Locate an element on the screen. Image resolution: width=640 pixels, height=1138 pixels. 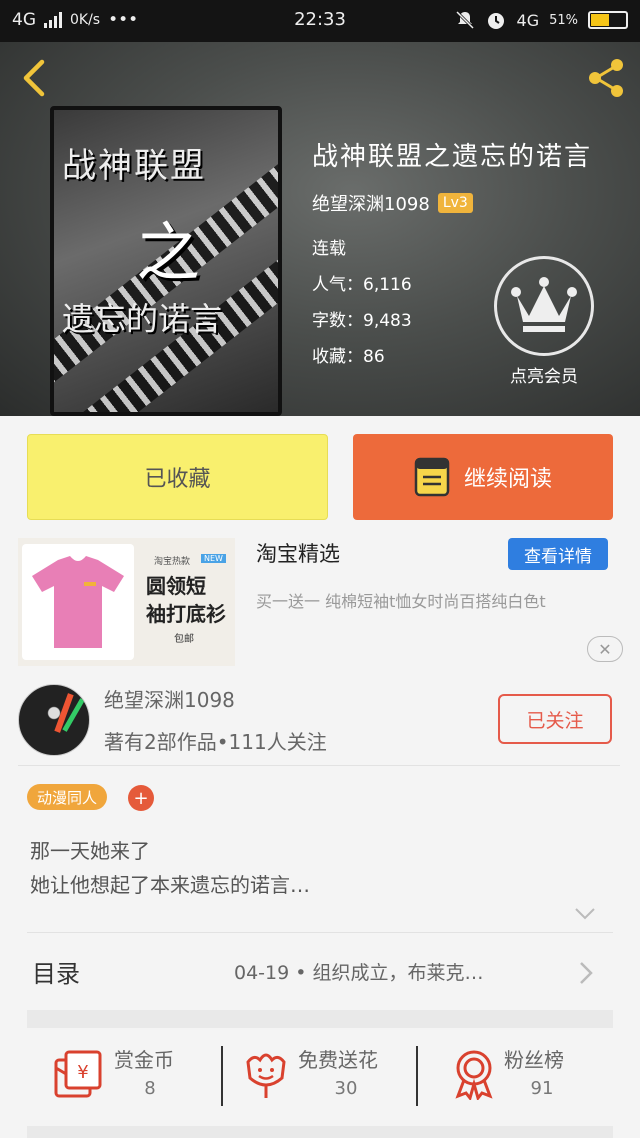
share-icon is located at coordinates (606, 78).